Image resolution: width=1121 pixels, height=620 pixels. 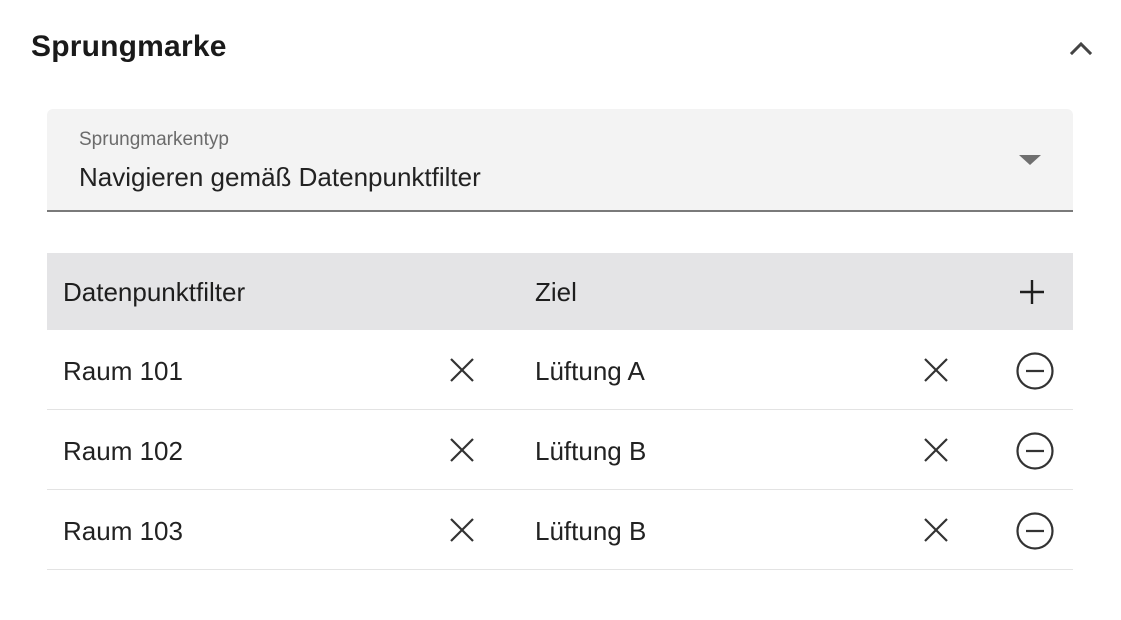 I want to click on dropdown-arrow-icon, so click(x=1030, y=160).